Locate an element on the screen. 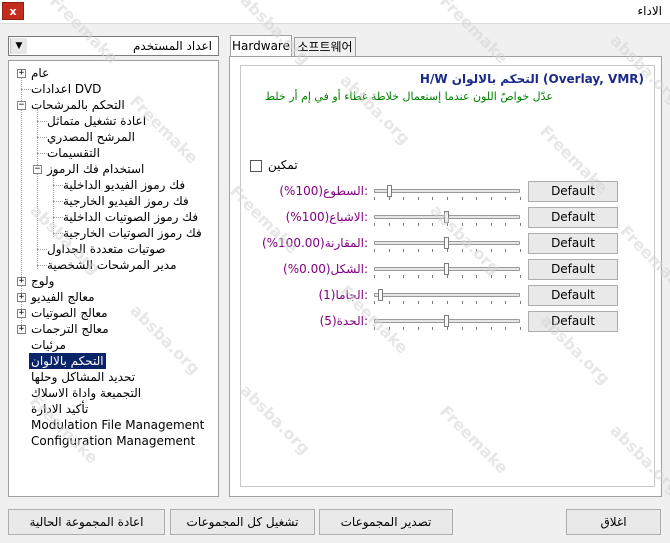 Image resolution: width=670 pixels, height=543 pixels. close-button: اغلاق is located at coordinates (613, 522).